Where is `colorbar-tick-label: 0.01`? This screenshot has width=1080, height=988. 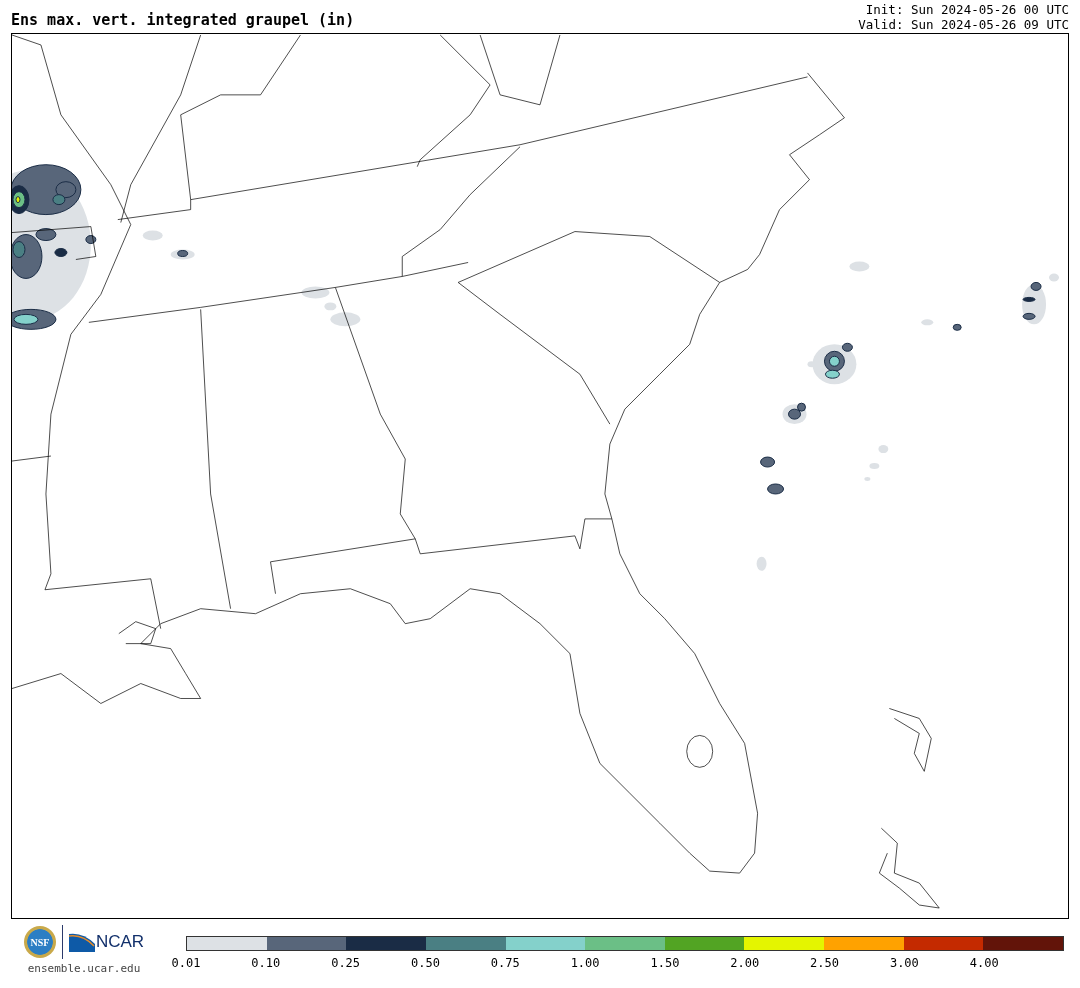
colorbar-tick-label: 0.01 is located at coordinates (186, 963).